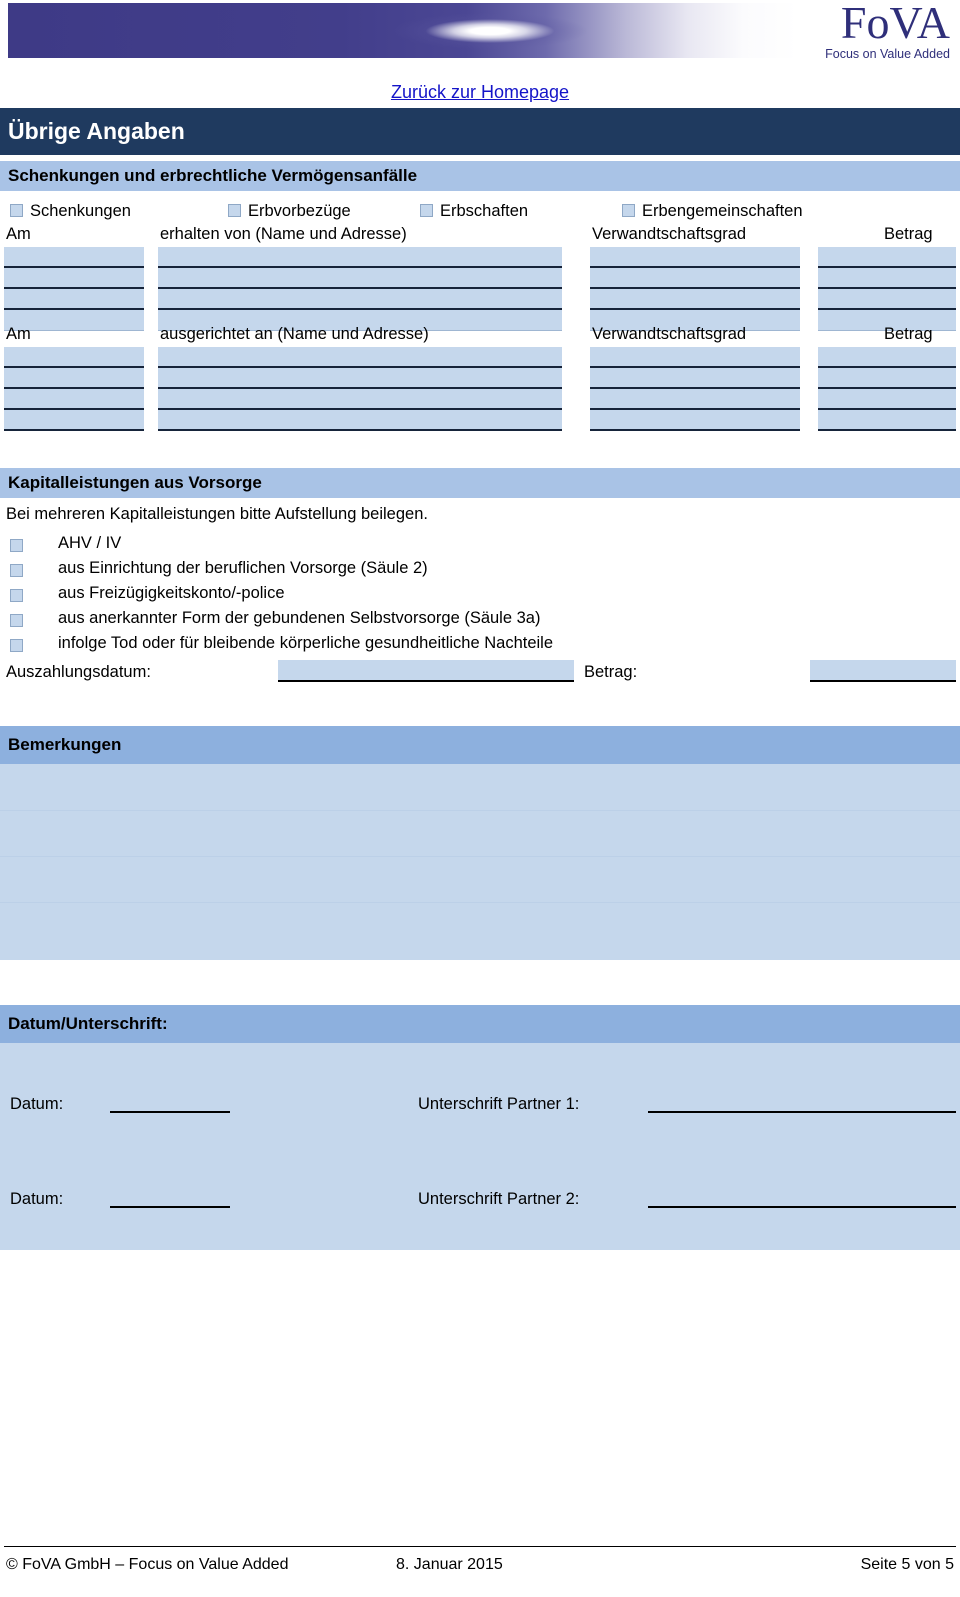 The image size is (960, 1597). I want to click on footer-divider, so click(480, 1546).